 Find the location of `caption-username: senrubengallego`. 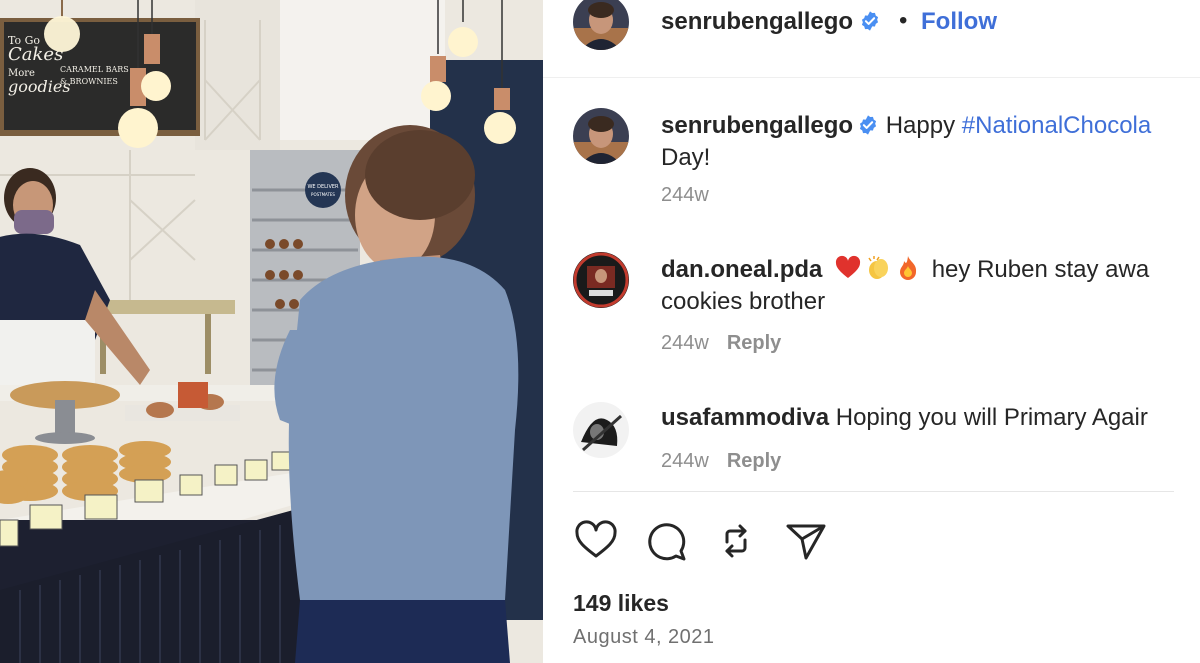

caption-username: senrubengallego is located at coordinates (757, 125).